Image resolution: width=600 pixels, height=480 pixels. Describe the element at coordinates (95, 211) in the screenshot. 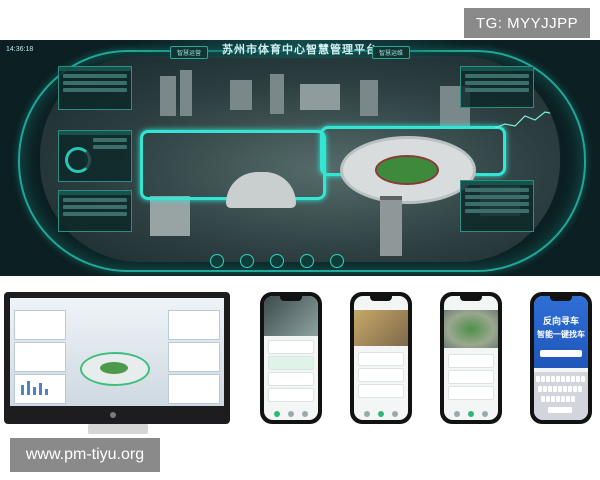

I see `left-panel-bottom` at that location.